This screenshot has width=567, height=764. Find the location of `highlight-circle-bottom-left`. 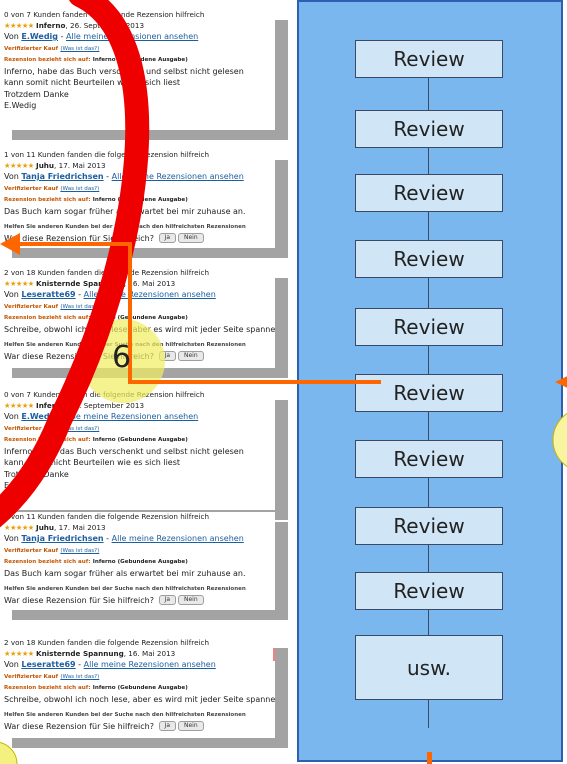

highlight-circle-bottom-left is located at coordinates (9, 753).